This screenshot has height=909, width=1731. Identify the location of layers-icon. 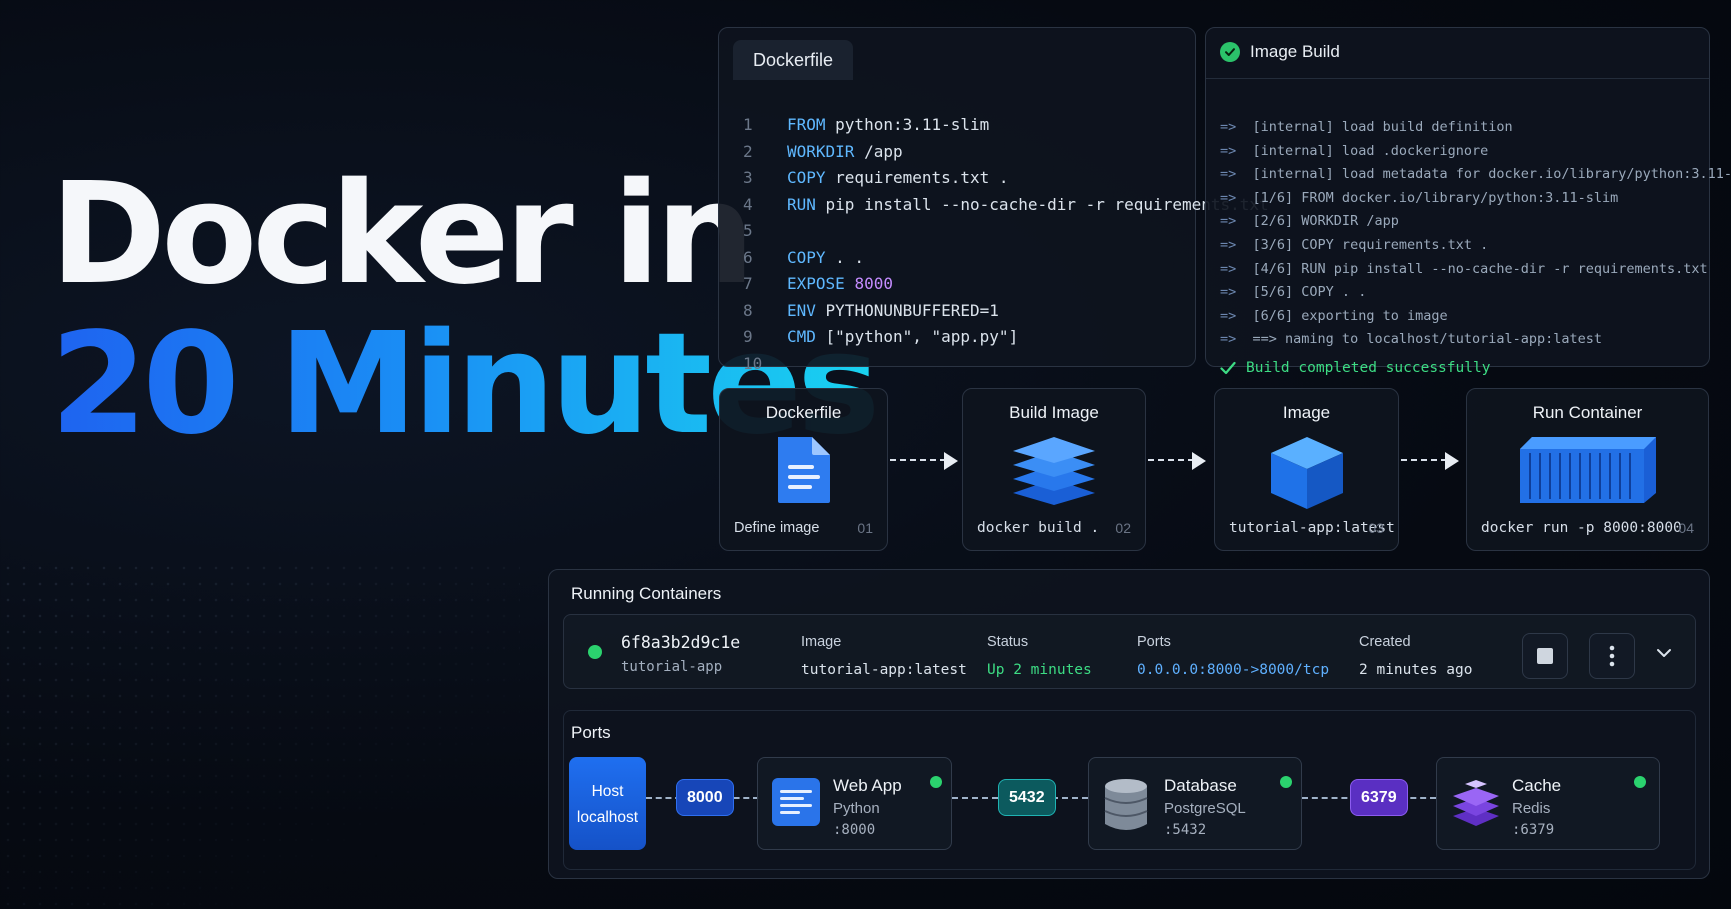
(1054, 472).